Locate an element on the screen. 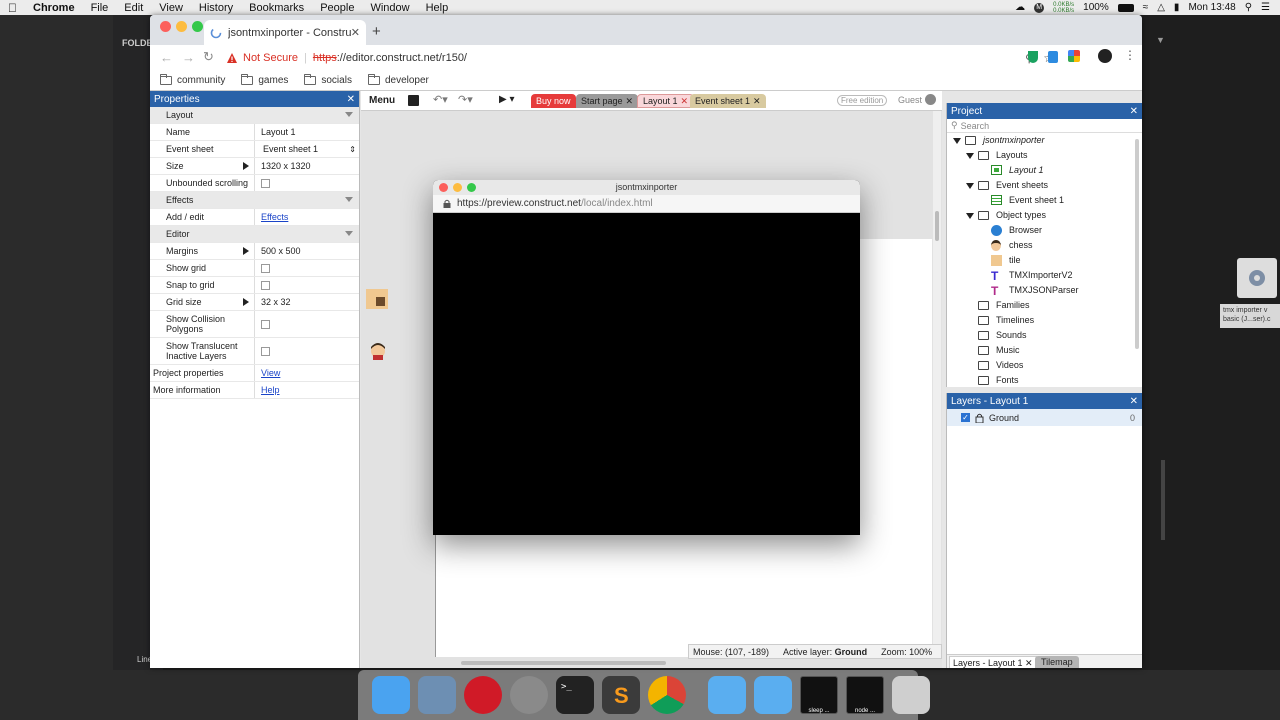  tree-item: Layout 1 is located at coordinates (1044, 170).